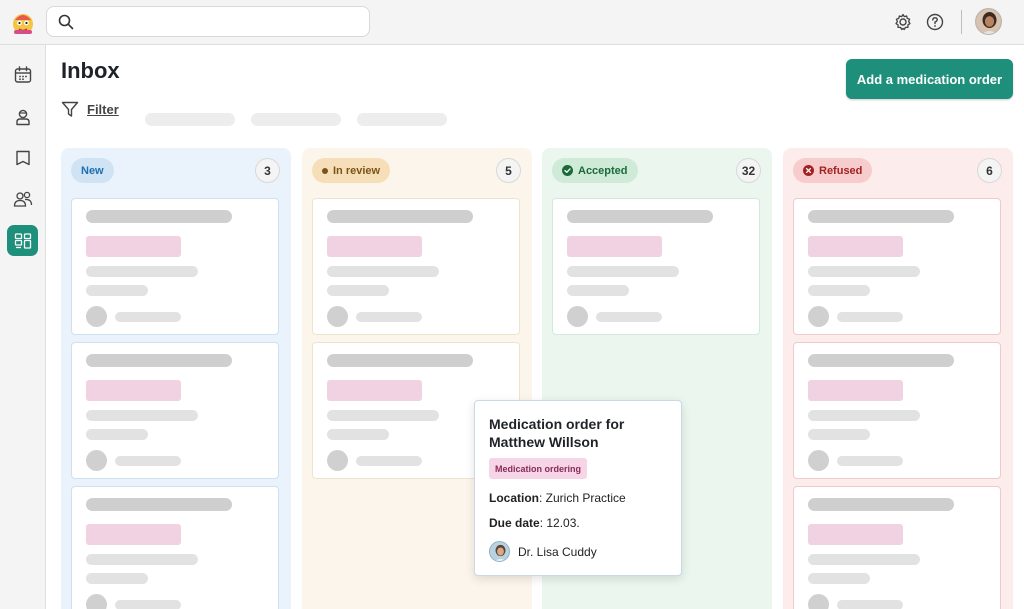 The image size is (1024, 609). I want to click on sidebar-item-messages, so click(22, 157).